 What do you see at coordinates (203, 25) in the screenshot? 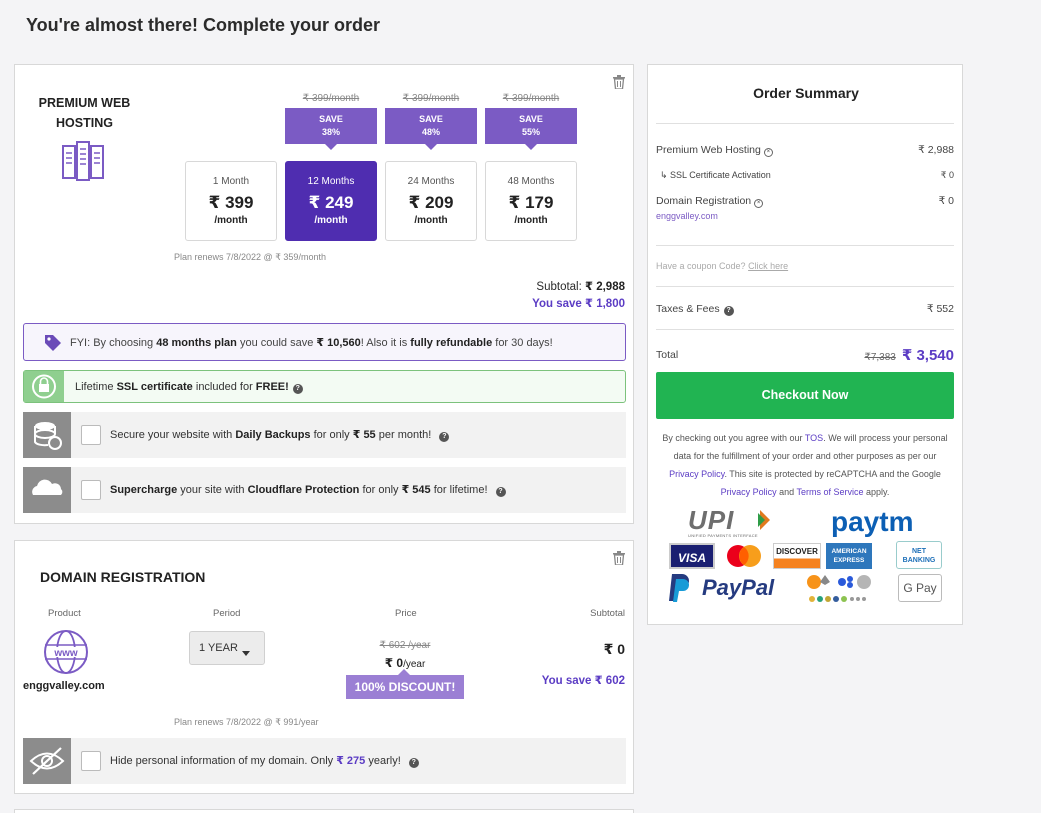
I see `page-title: You're almost there! Complete your order` at bounding box center [203, 25].